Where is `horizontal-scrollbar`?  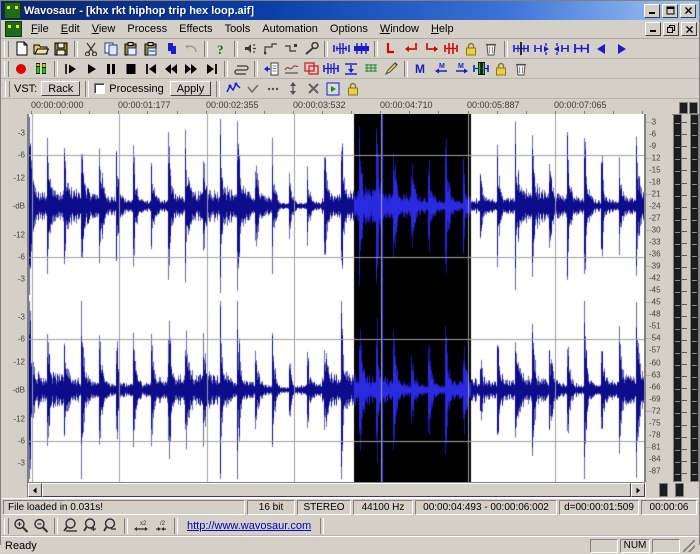 horizontal-scrollbar is located at coordinates (336, 490).